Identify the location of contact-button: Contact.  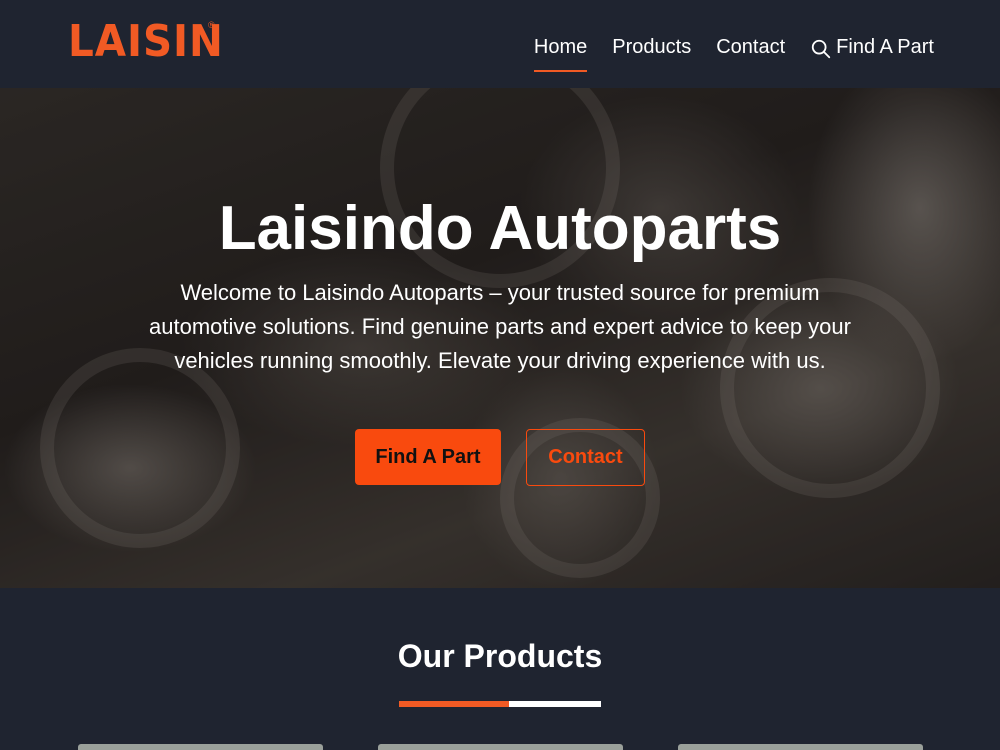
(585, 457).